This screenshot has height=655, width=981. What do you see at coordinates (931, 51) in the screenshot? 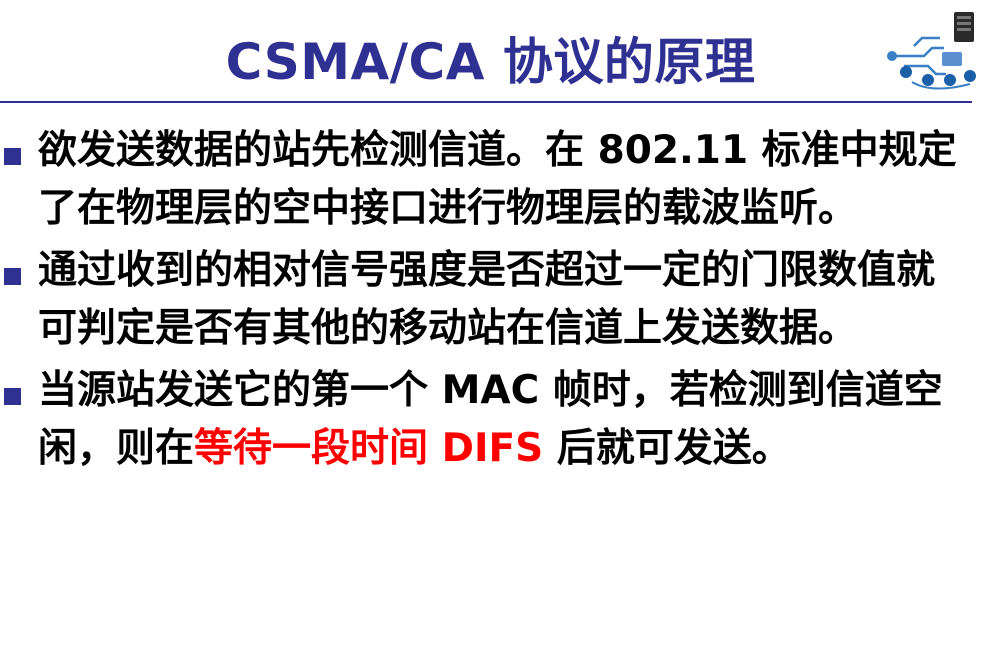
I see `network-diagram-icon` at bounding box center [931, 51].